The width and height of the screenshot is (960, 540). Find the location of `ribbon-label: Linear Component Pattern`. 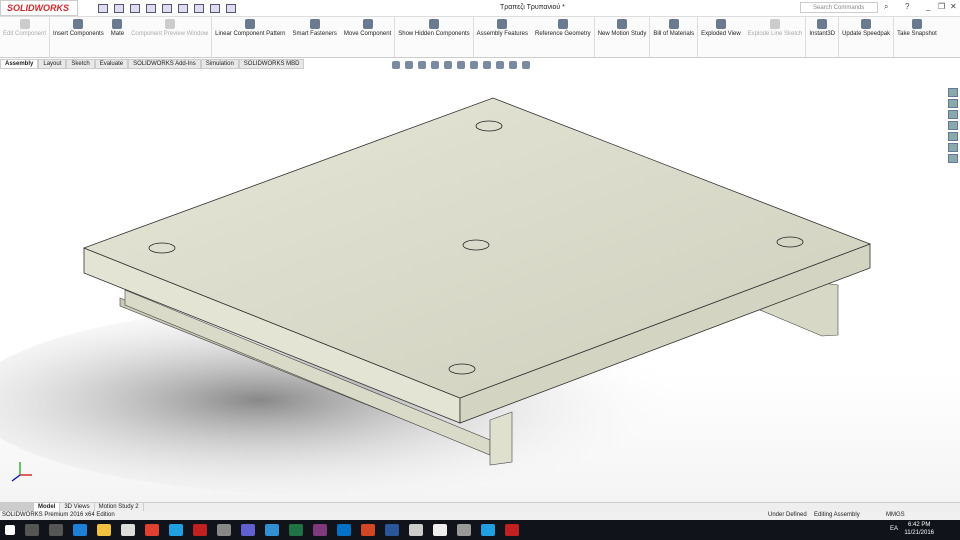

ribbon-label: Linear Component Pattern is located at coordinates (250, 34).